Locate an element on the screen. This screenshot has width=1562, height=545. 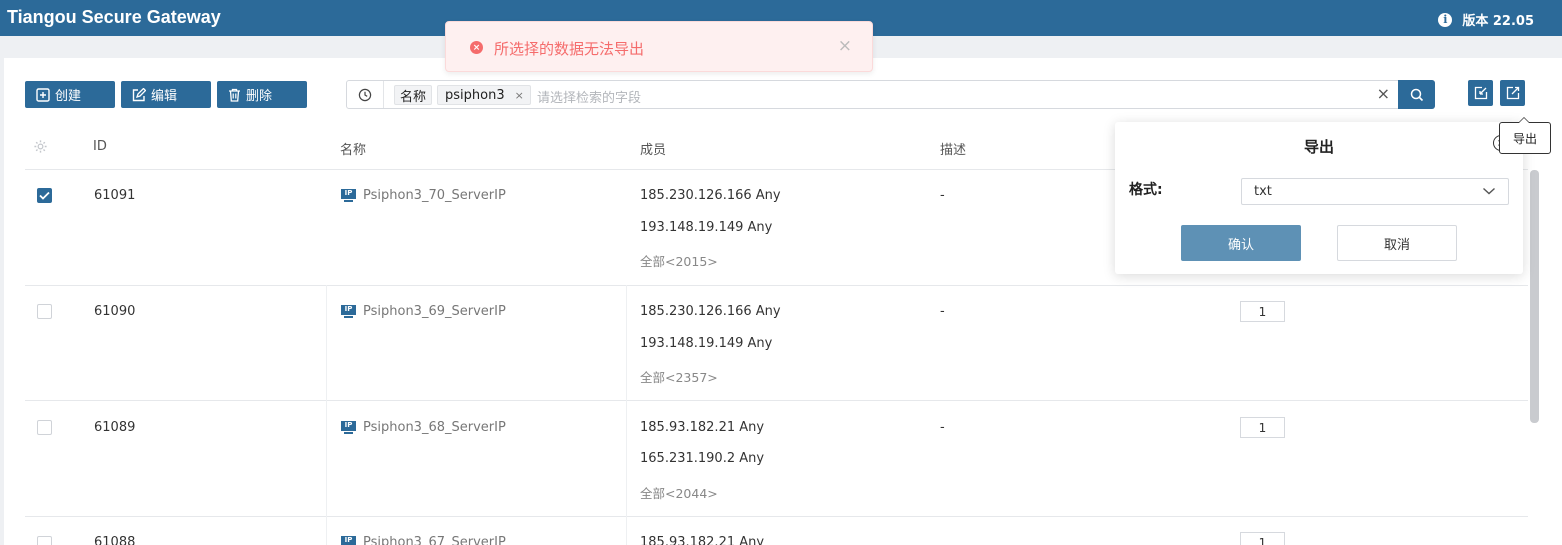
check-icon is located at coordinates (44, 195).